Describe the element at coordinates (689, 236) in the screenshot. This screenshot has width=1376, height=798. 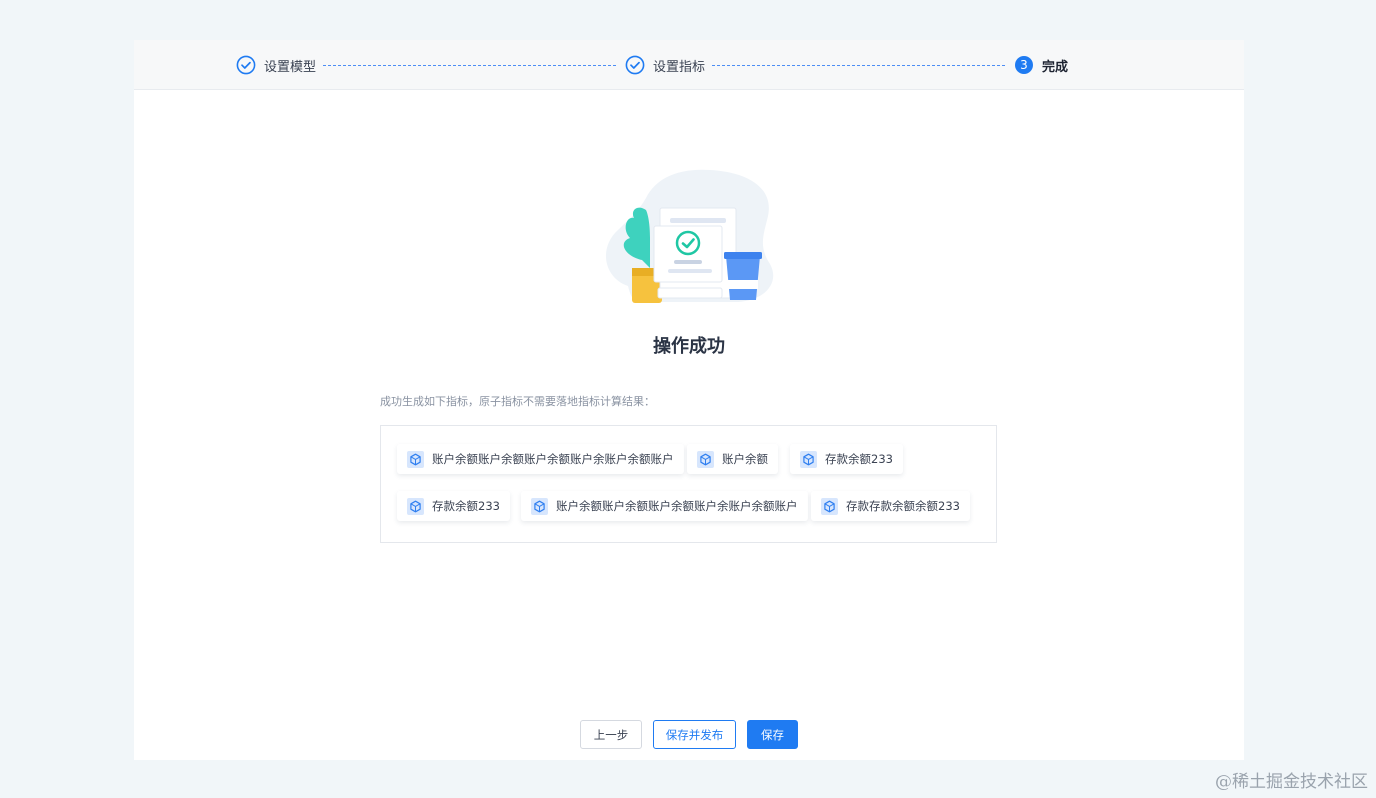
I see `success-illustration` at that location.